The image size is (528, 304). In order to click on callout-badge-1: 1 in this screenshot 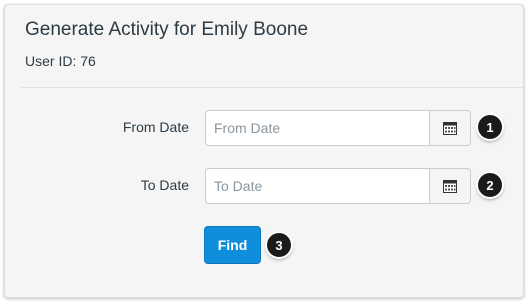, I will do `click(490, 127)`.